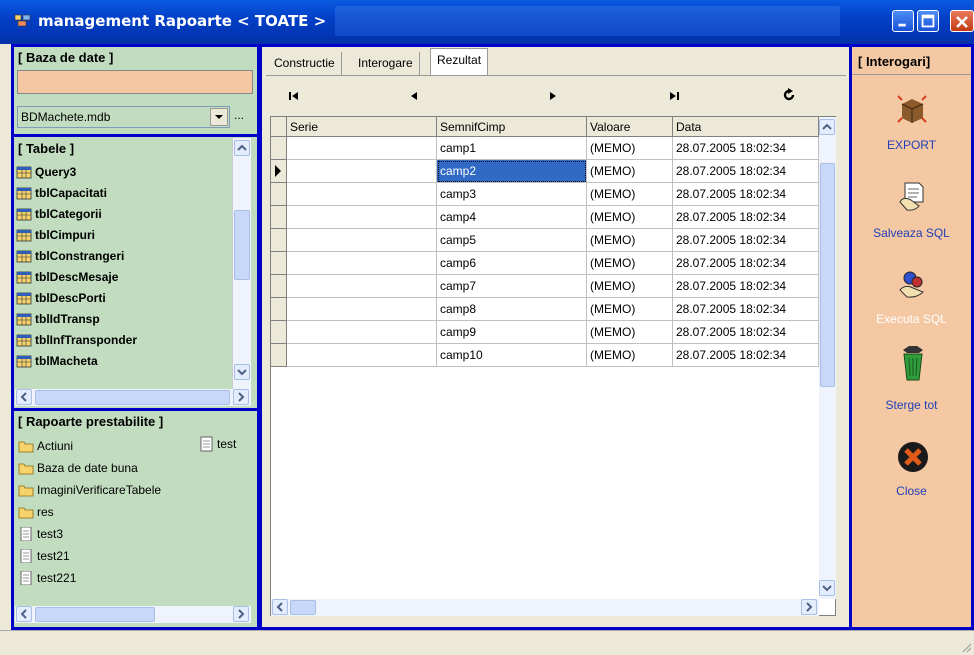  What do you see at coordinates (512, 217) in the screenshot?
I see `cell-semnifcimp: camp4` at bounding box center [512, 217].